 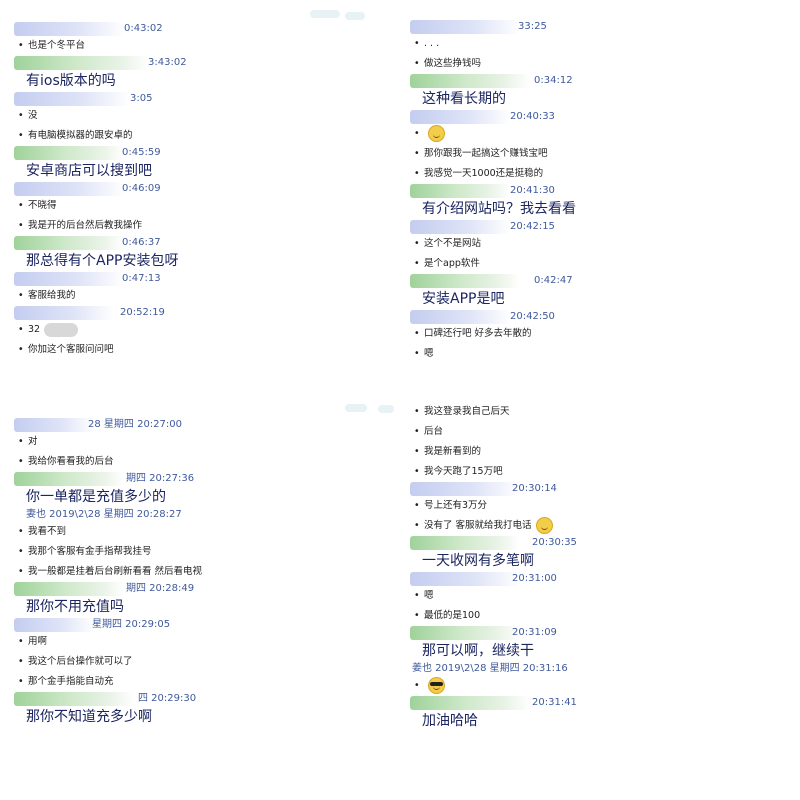 I want to click on message-text: 那你跟我一起搞这个赚钱宝吧, so click(x=486, y=153).